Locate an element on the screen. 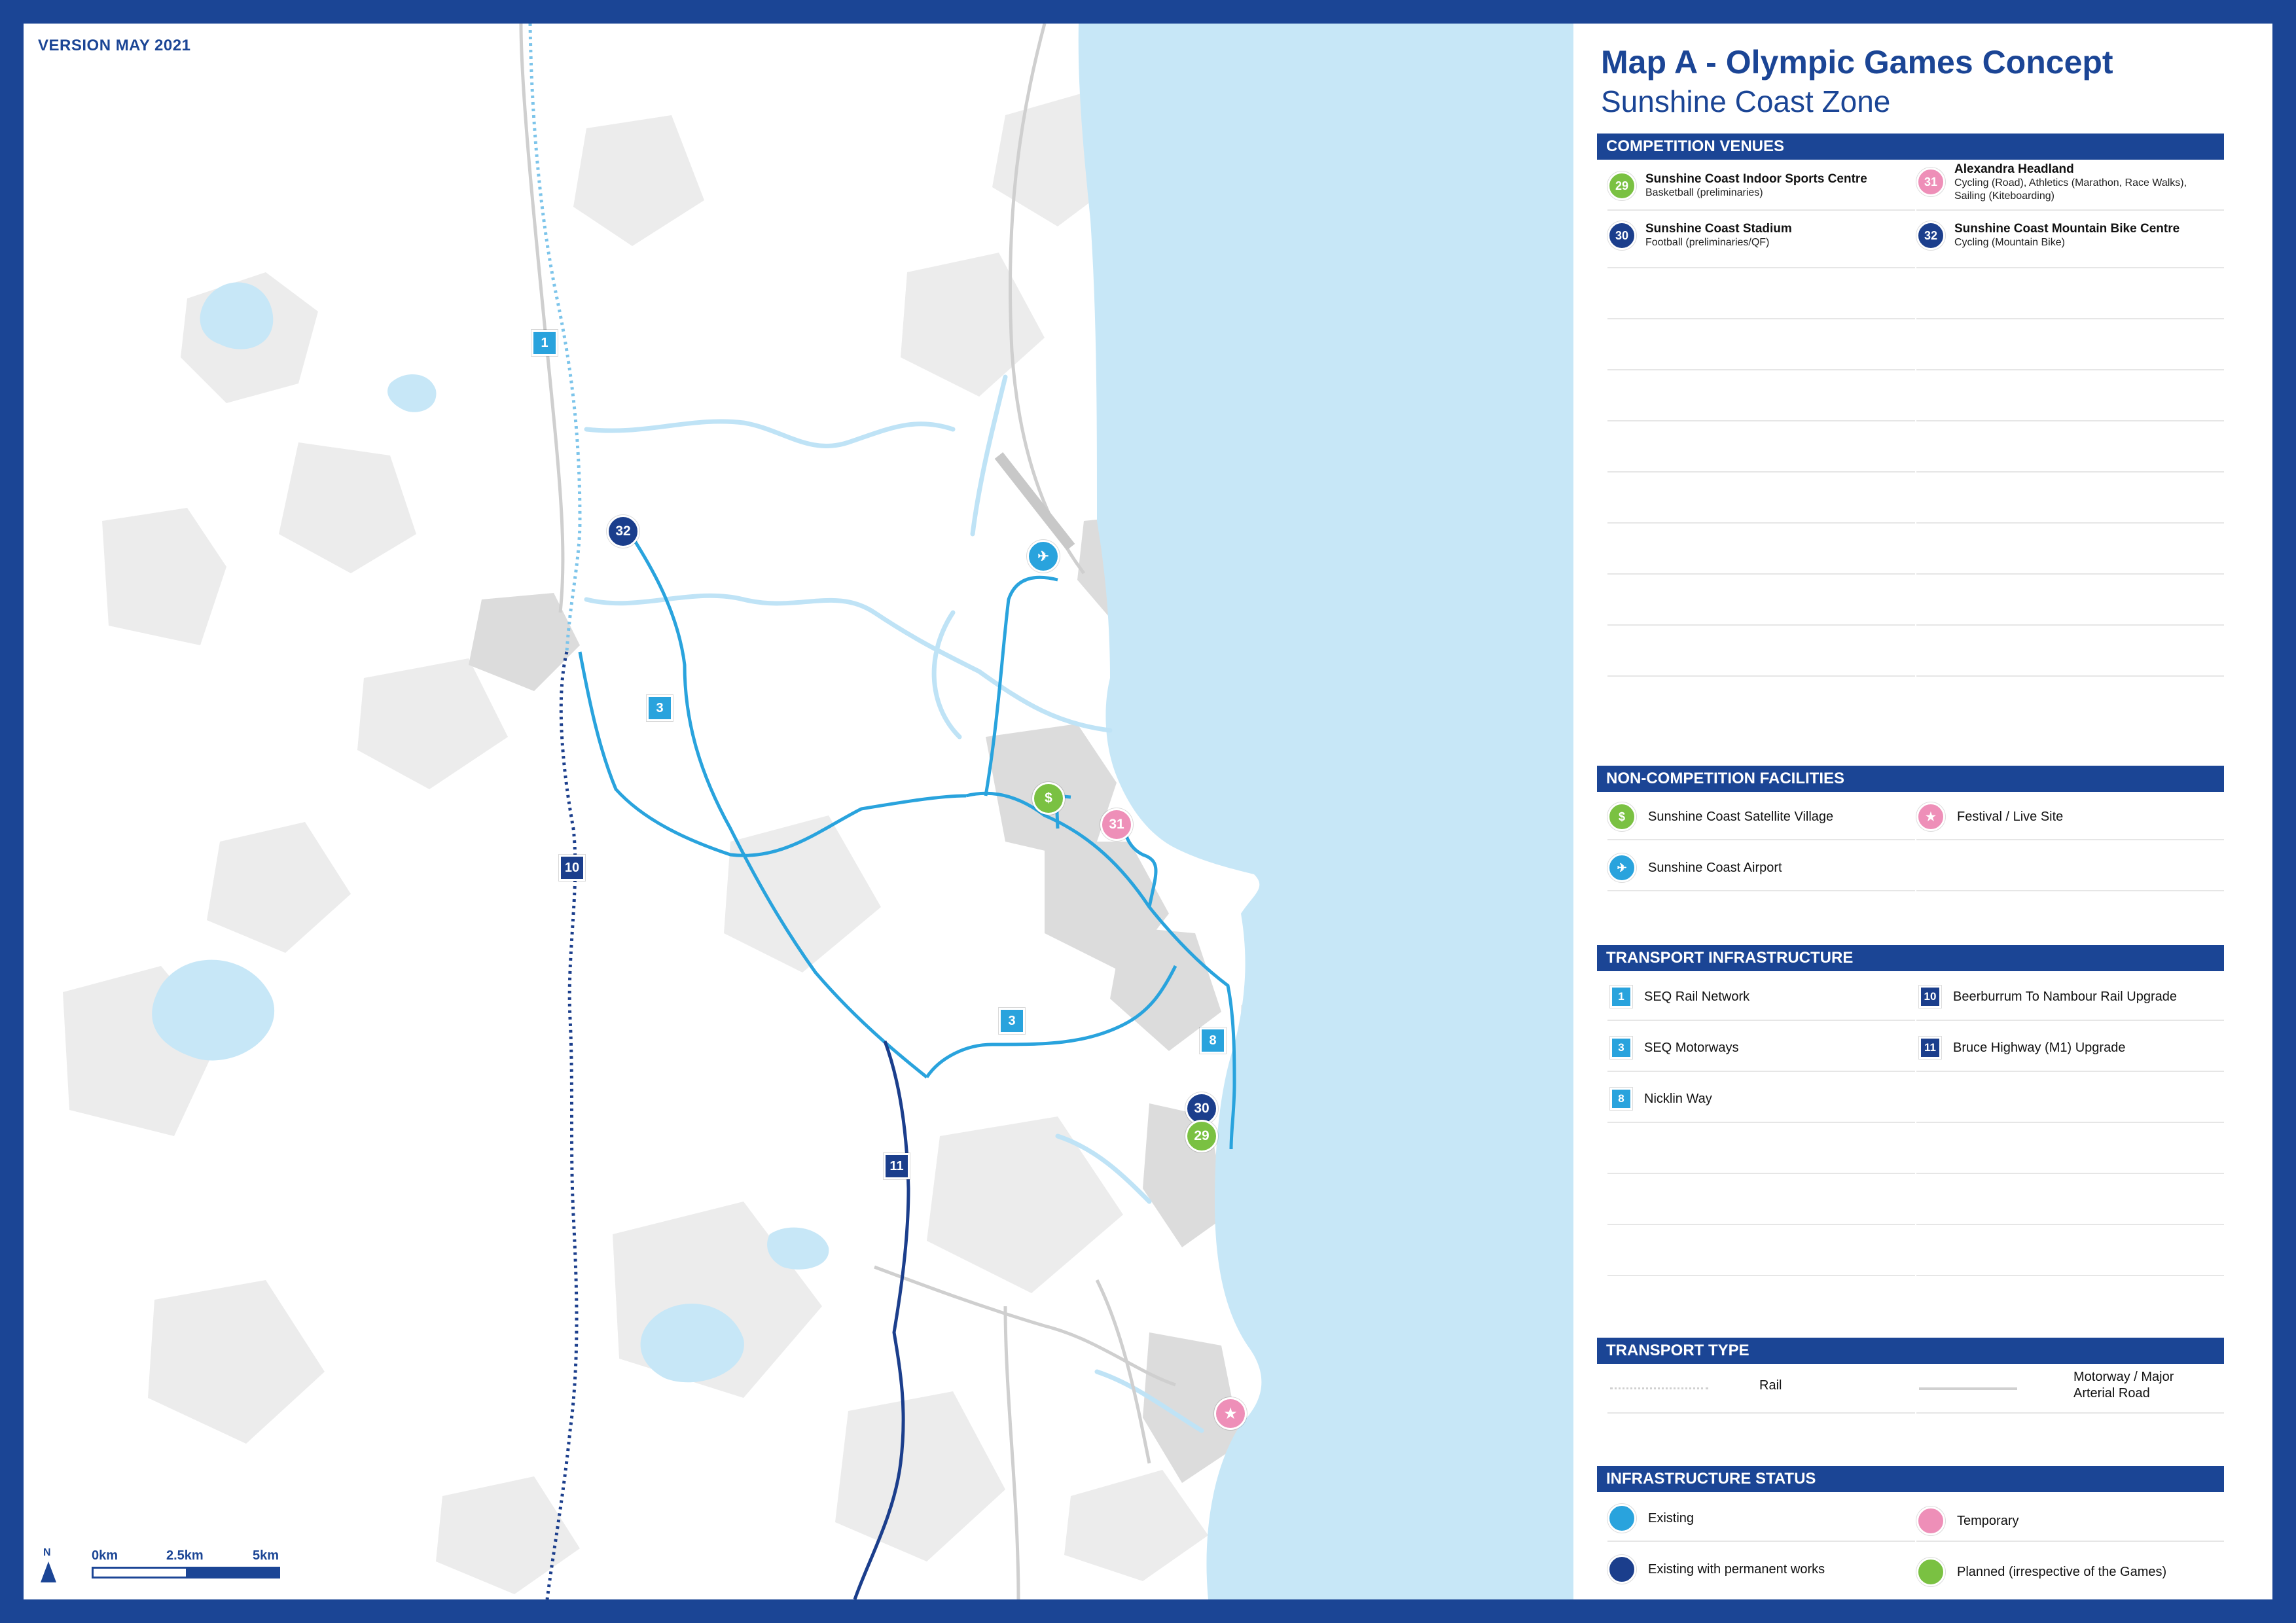 Image resolution: width=2296 pixels, height=1623 pixels. venue-marker-29: 29 is located at coordinates (1201, 1136).